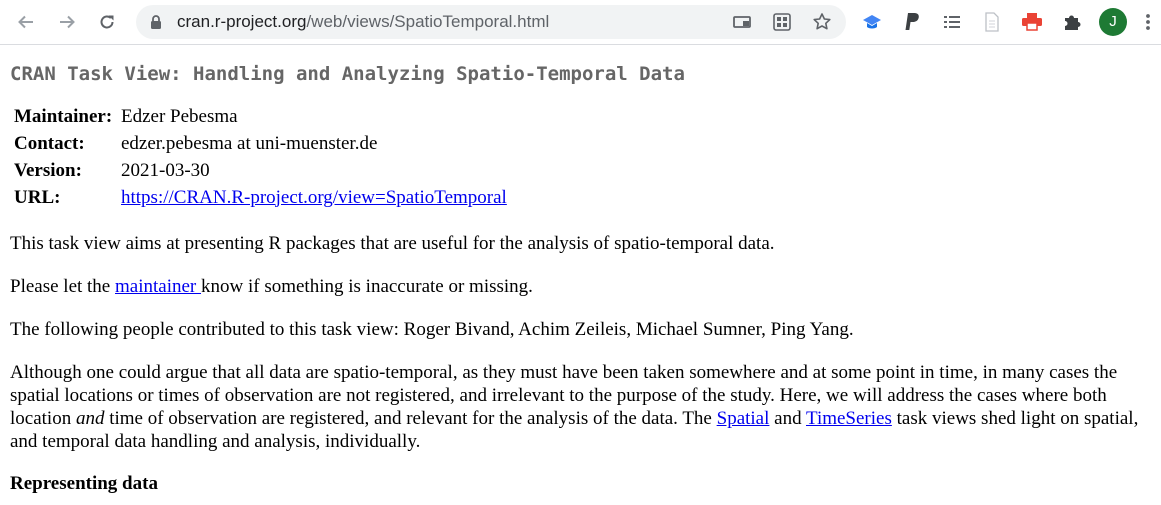 The height and width of the screenshot is (505, 1161). I want to click on url-label: URL:, so click(37, 197).